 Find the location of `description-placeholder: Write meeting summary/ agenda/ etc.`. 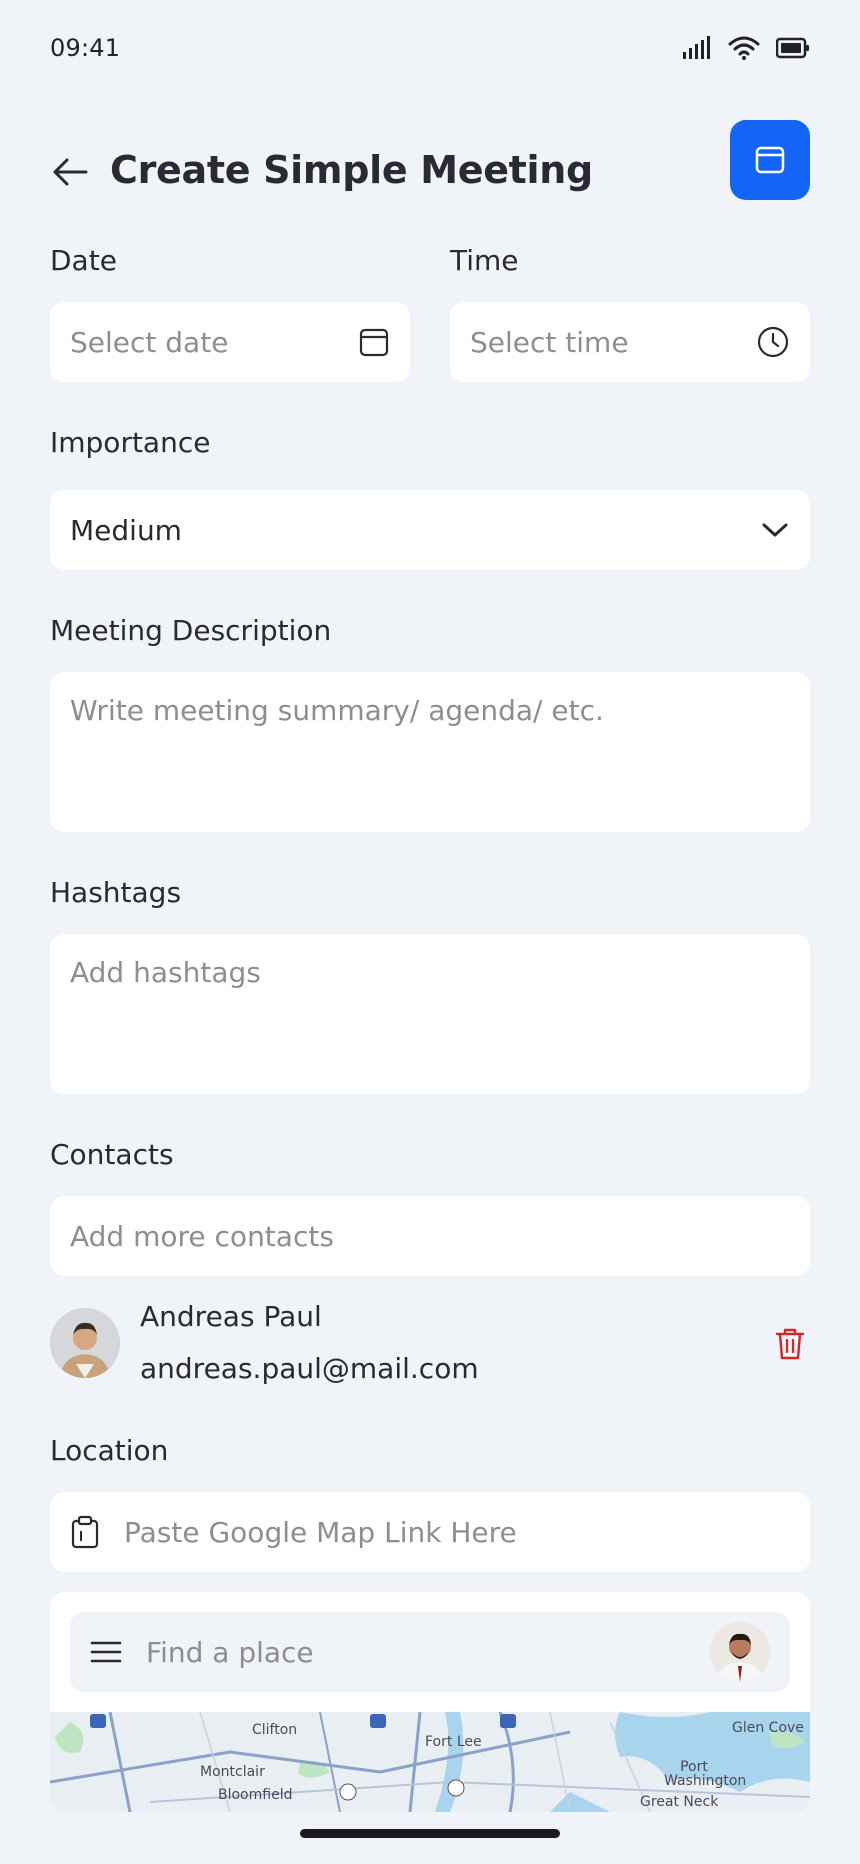

description-placeholder: Write meeting summary/ agenda/ etc. is located at coordinates (337, 710).